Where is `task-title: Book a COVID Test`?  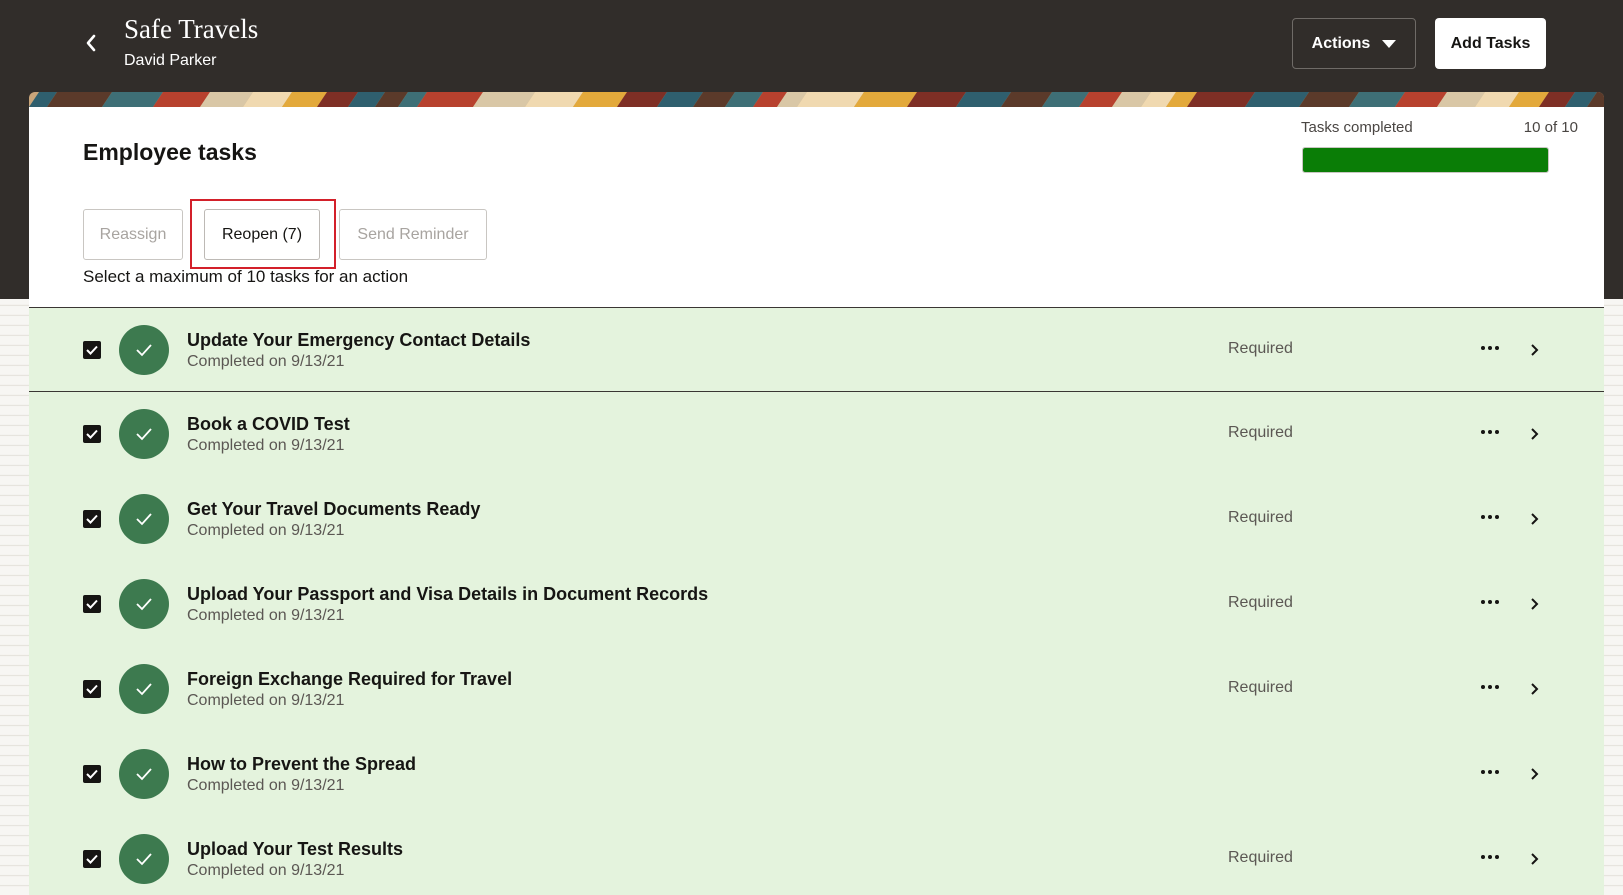
task-title: Book a COVID Test is located at coordinates (268, 424).